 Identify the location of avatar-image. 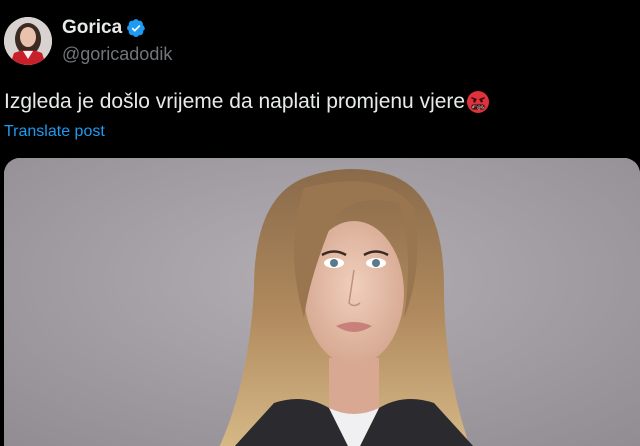
(28, 41).